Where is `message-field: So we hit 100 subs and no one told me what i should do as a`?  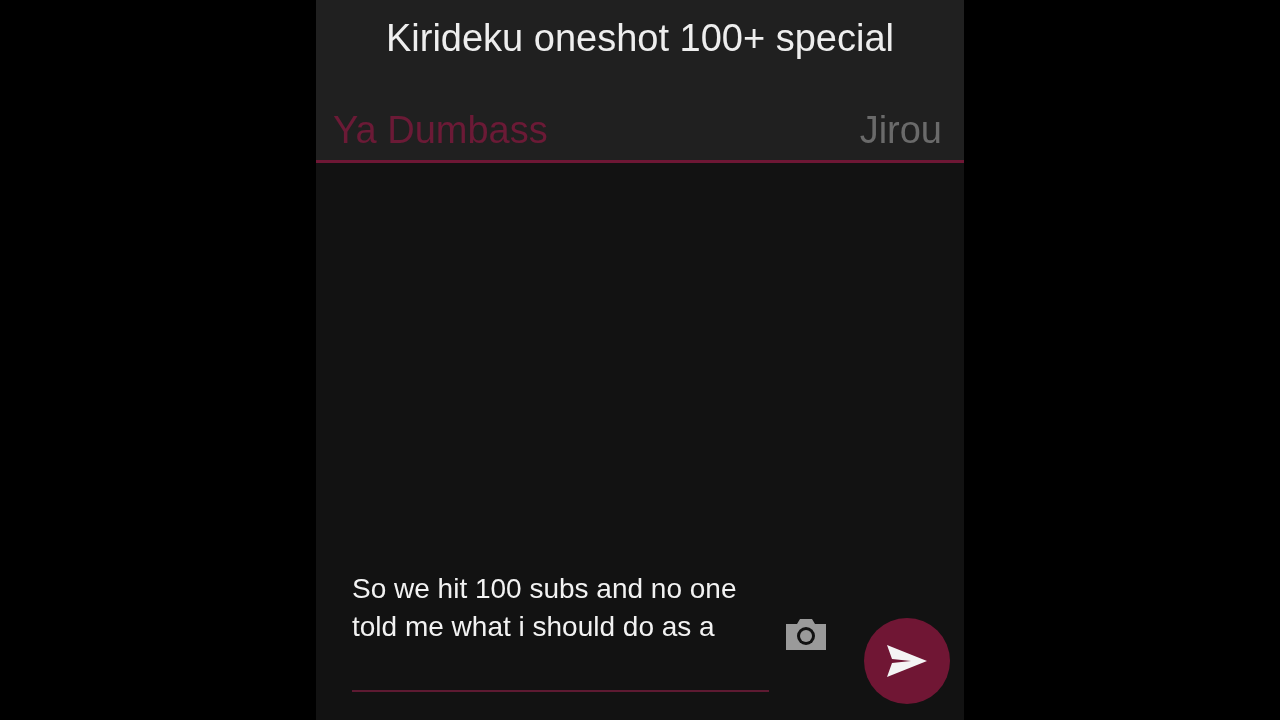 message-field: So we hit 100 subs and no one told me what i should do as a is located at coordinates (560, 631).